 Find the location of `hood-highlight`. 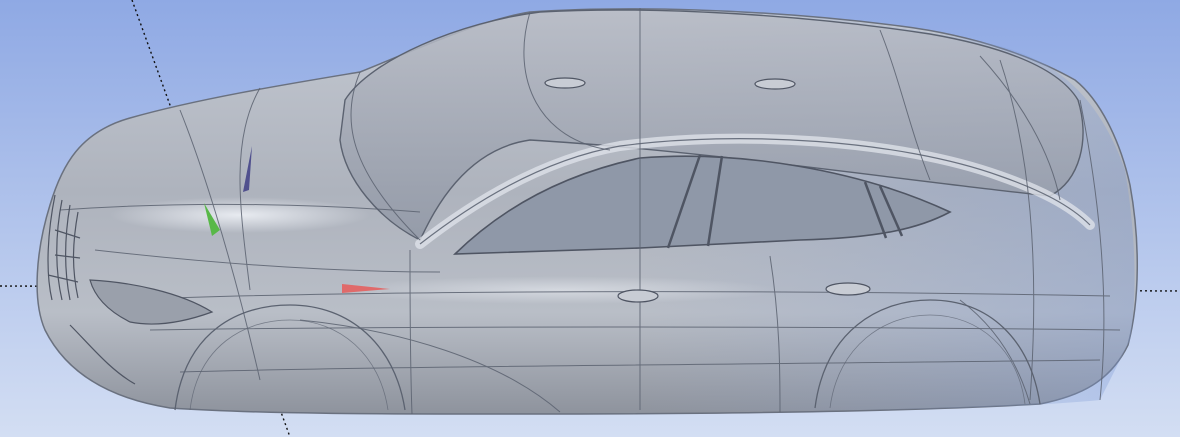

hood-highlight is located at coordinates (240, 215).